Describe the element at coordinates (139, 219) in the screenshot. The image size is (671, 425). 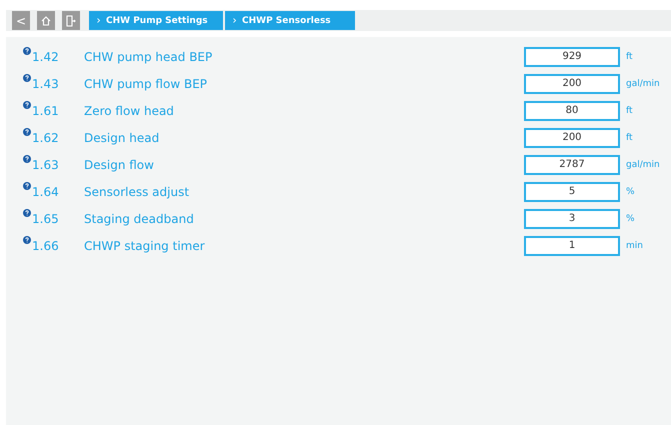
I see `parameter-name: Staging deadband` at that location.